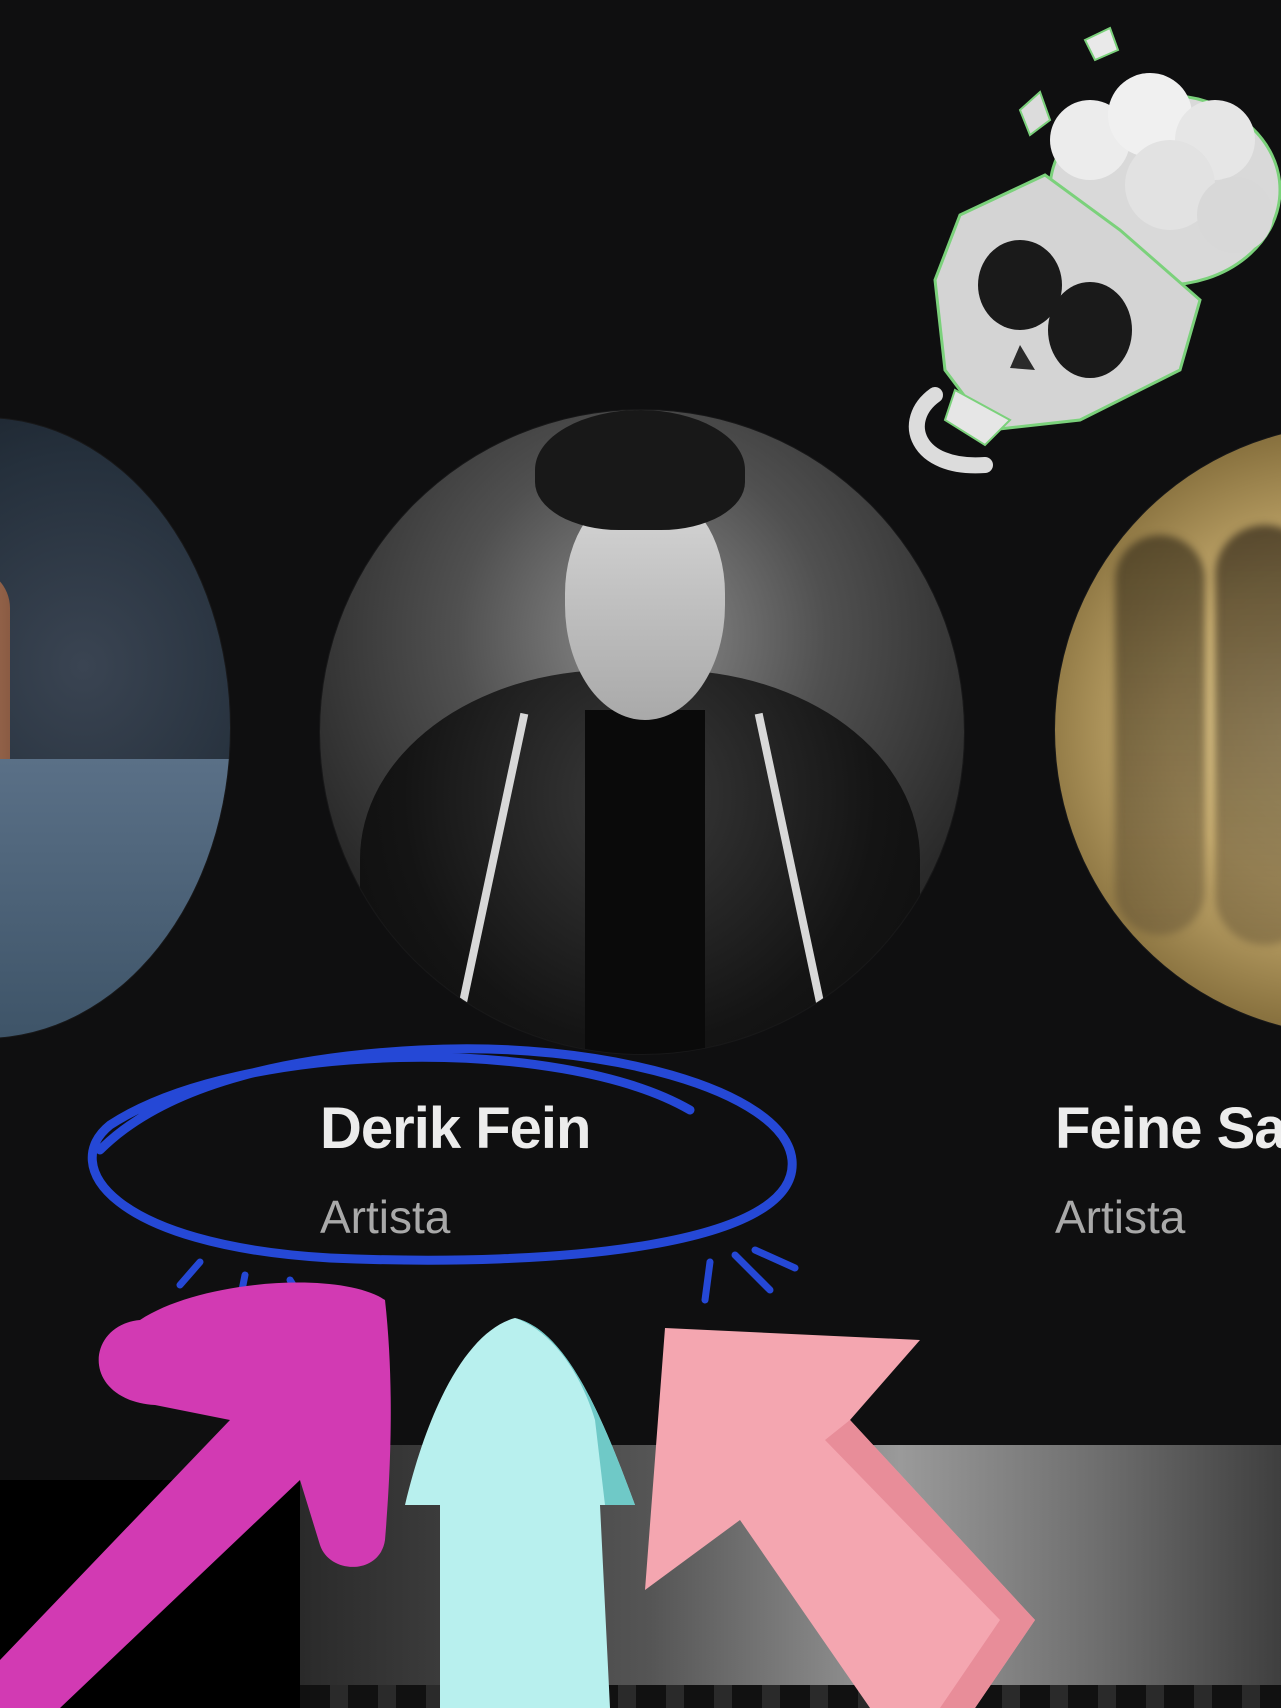 This screenshot has width=1281, height=1708. What do you see at coordinates (443, 1180) in the screenshot?
I see `hand-drawn-circle-icon` at bounding box center [443, 1180].